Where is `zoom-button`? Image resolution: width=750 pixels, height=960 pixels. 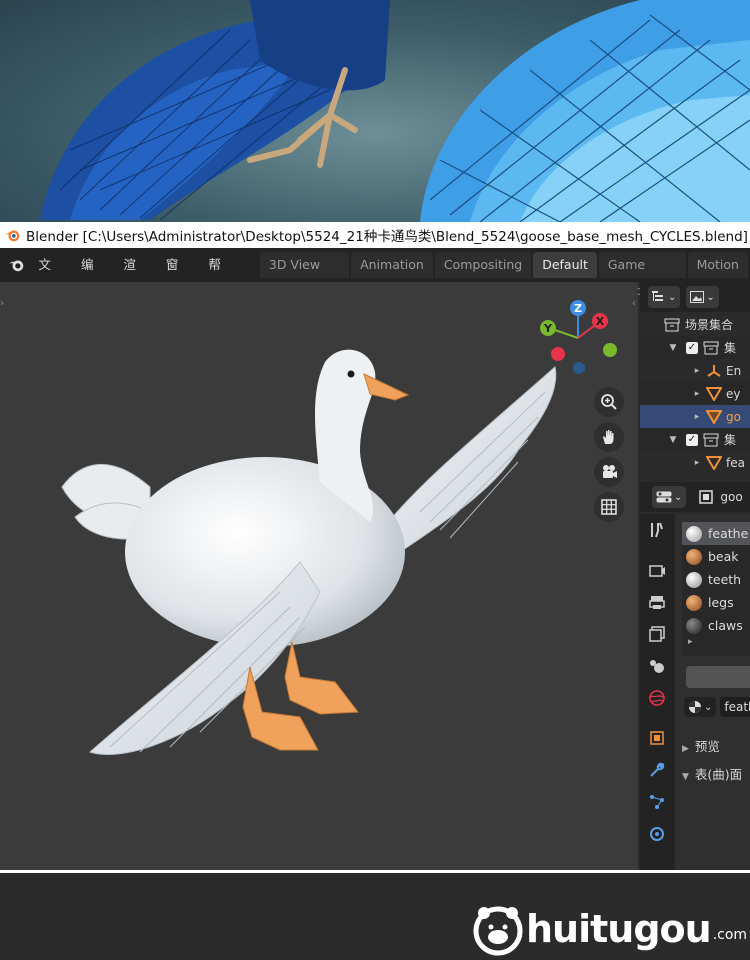 zoom-button is located at coordinates (609, 402).